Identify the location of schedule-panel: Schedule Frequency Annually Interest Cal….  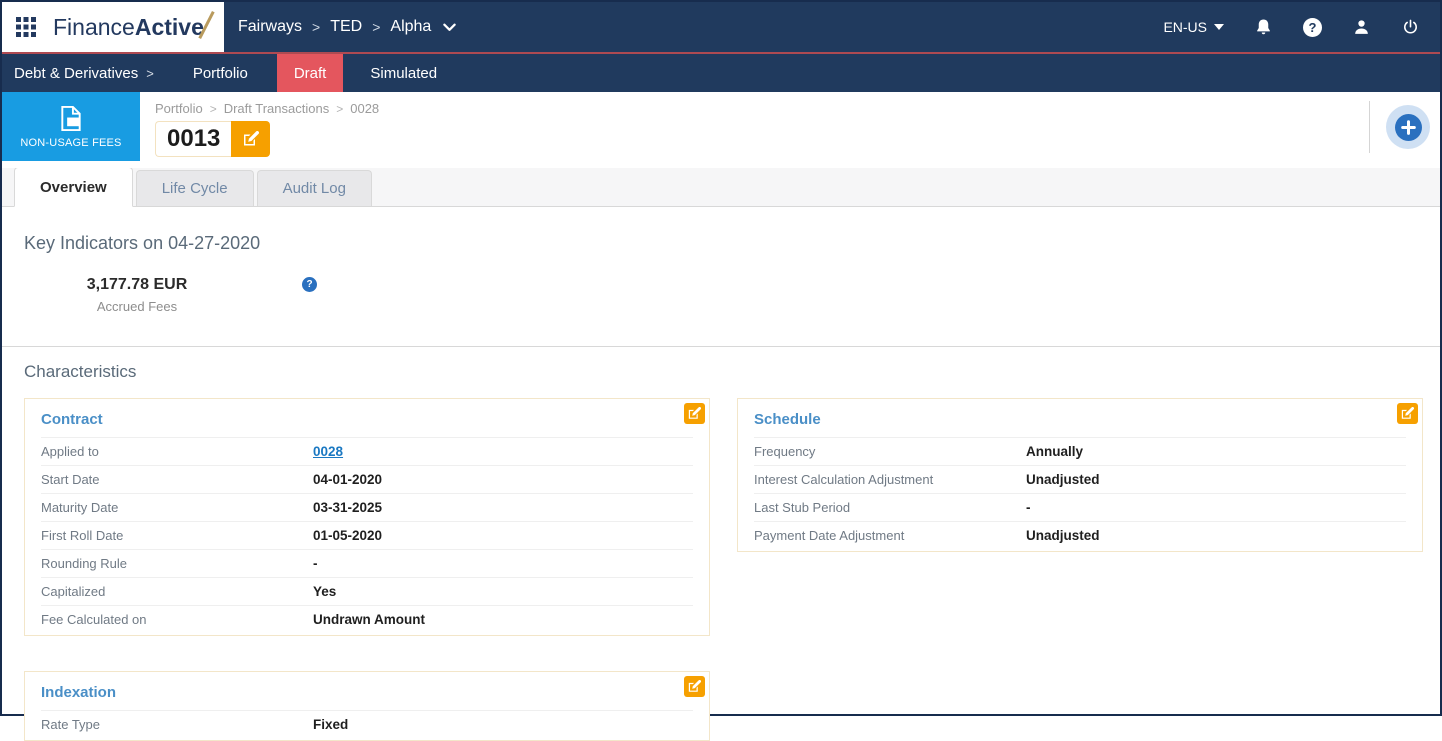
(1080, 475).